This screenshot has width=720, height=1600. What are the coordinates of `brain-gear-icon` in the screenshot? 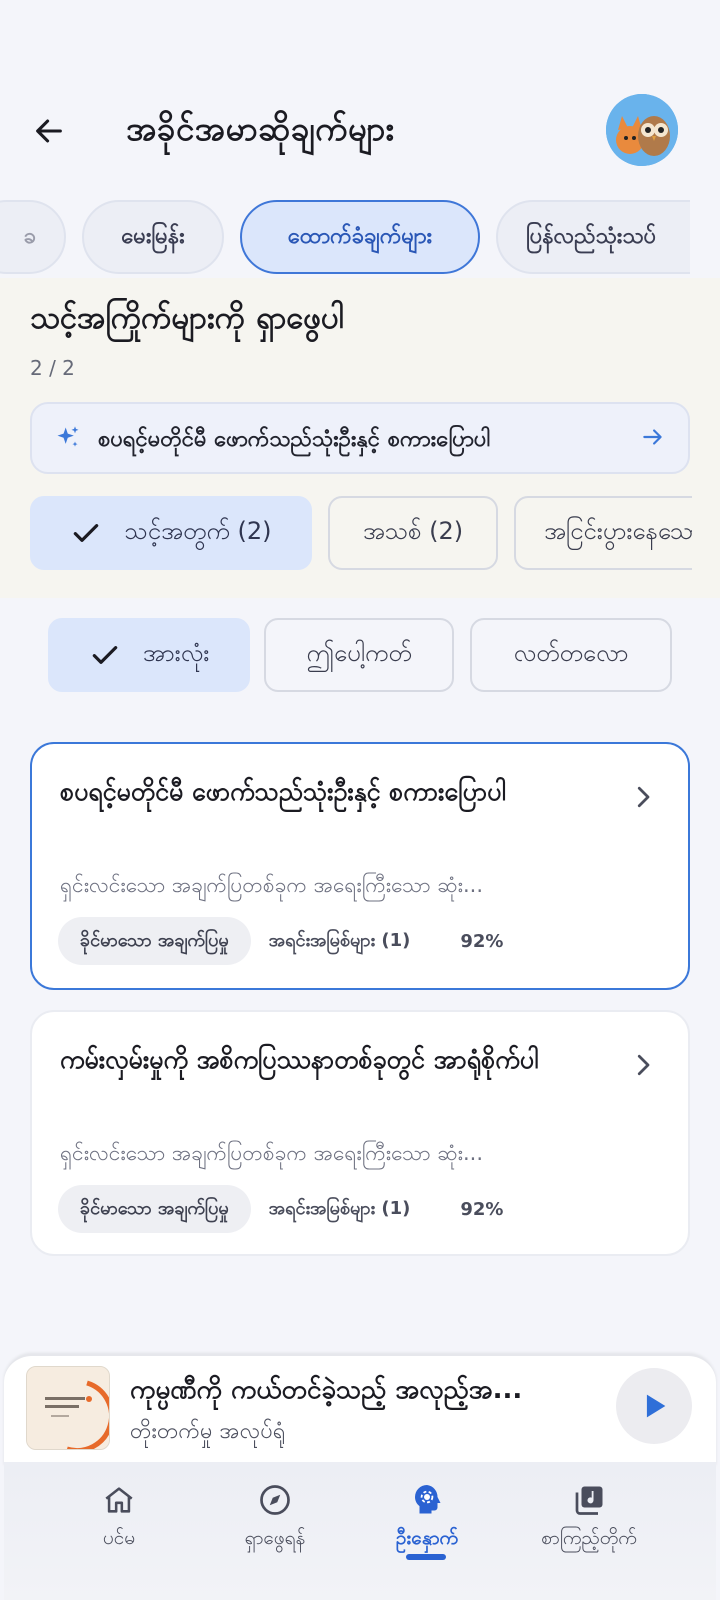 It's located at (427, 1500).